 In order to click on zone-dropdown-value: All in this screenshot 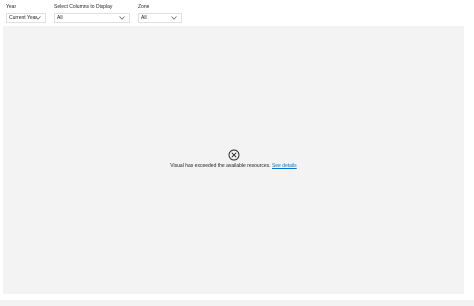, I will do `click(144, 18)`.